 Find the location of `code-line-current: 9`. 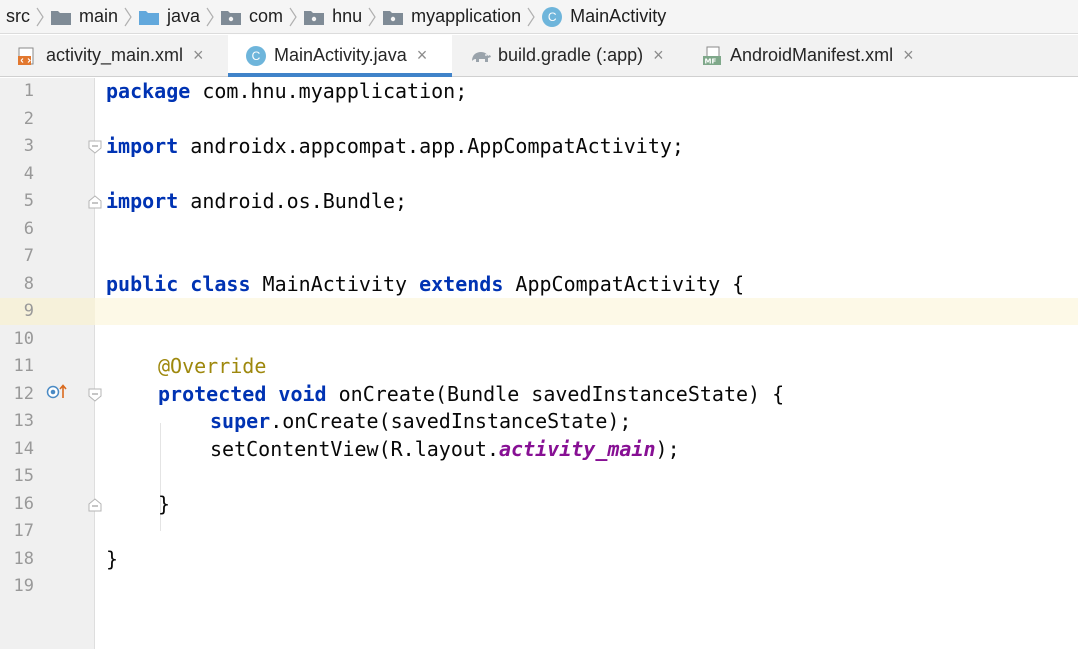

code-line-current: 9 is located at coordinates (539, 312).